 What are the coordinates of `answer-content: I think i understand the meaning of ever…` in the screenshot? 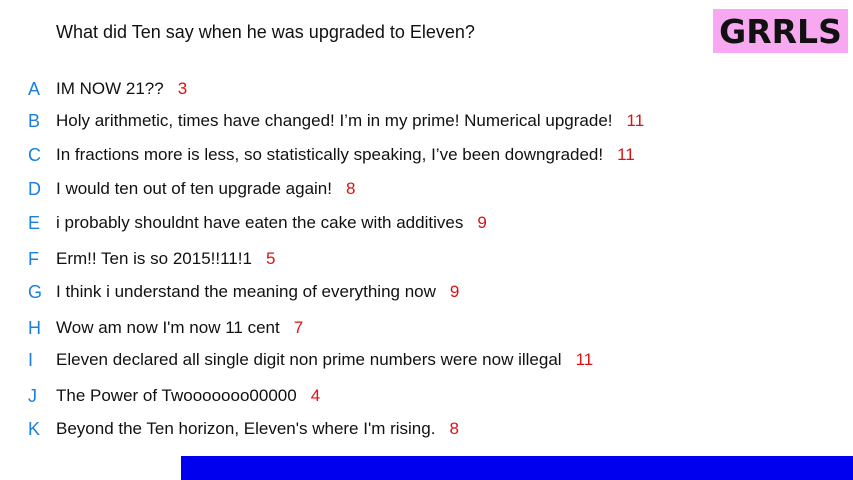 It's located at (257, 292).